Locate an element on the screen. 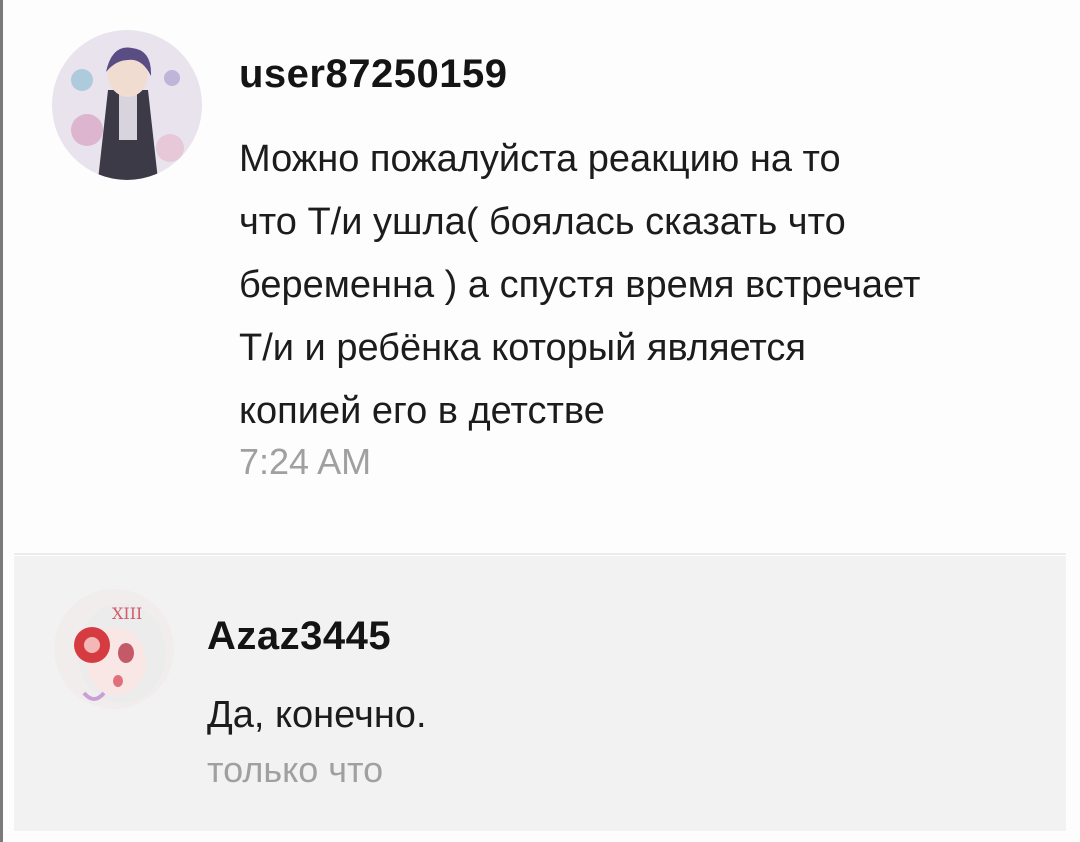 The height and width of the screenshot is (842, 1080). anime-boy-avatar-icon is located at coordinates (127, 105).